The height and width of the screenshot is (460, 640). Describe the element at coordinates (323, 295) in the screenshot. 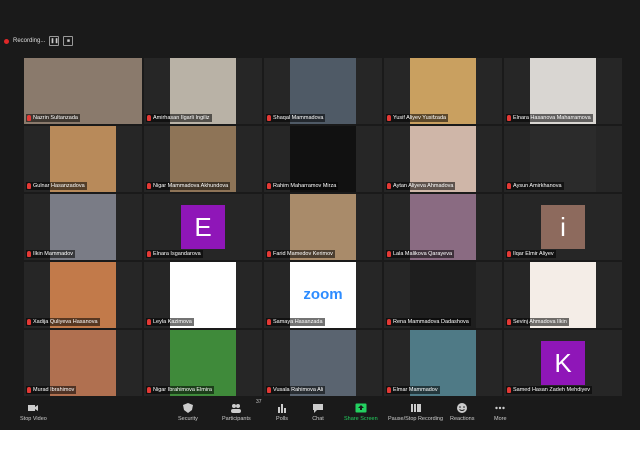

I see `participant-tile: zoom Samaya Hasanzada` at that location.